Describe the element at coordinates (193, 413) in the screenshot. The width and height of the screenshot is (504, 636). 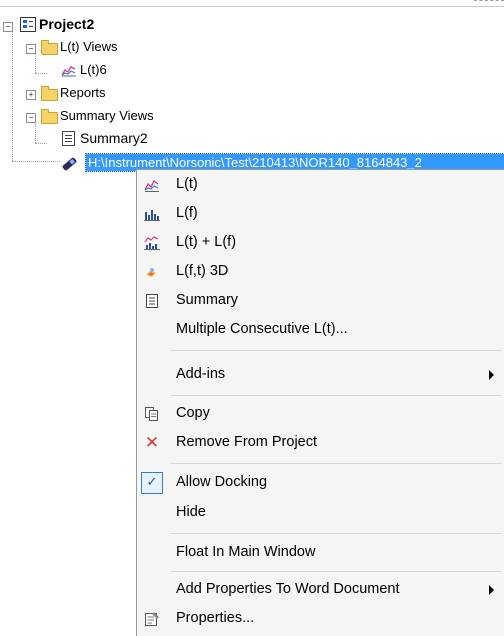
I see `menu-item-label: Copy` at that location.